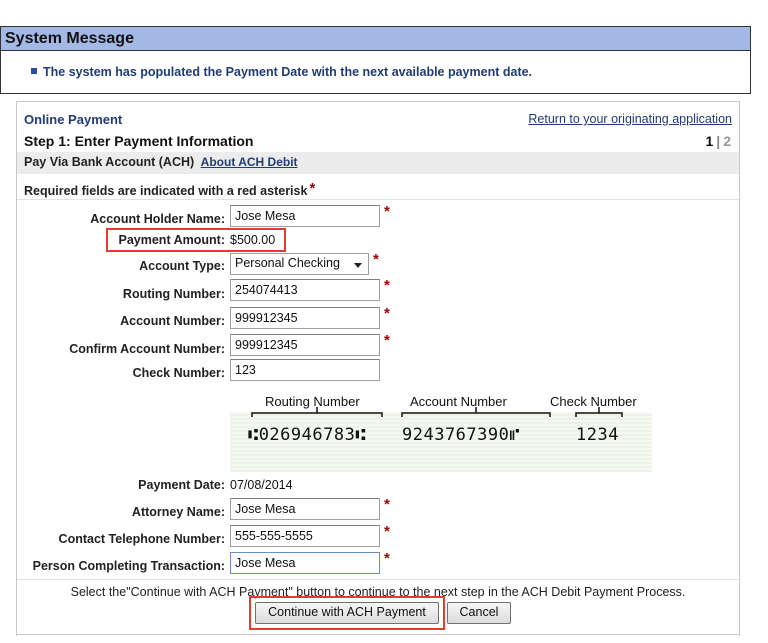 Image resolution: width=768 pixels, height=643 pixels. I want to click on micr-account: 9243767390⑈, so click(461, 435).